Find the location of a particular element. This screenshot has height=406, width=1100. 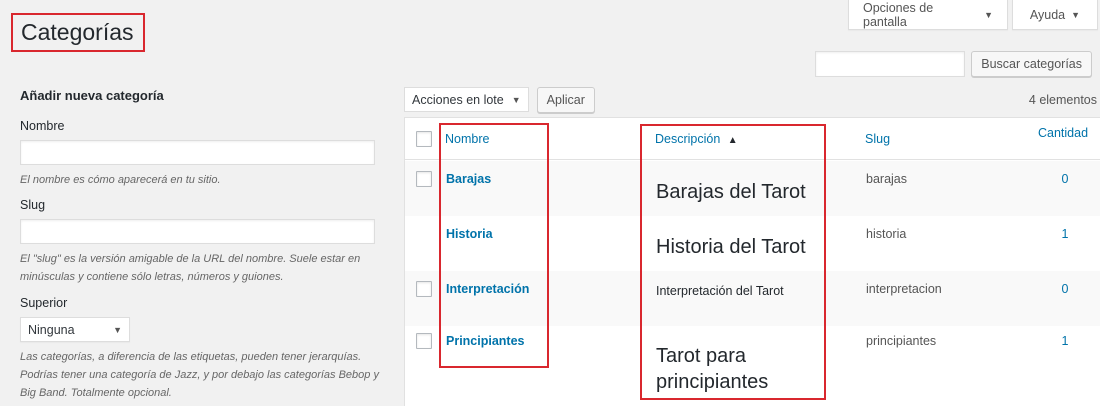

column-description-label: Descripción is located at coordinates (688, 139).